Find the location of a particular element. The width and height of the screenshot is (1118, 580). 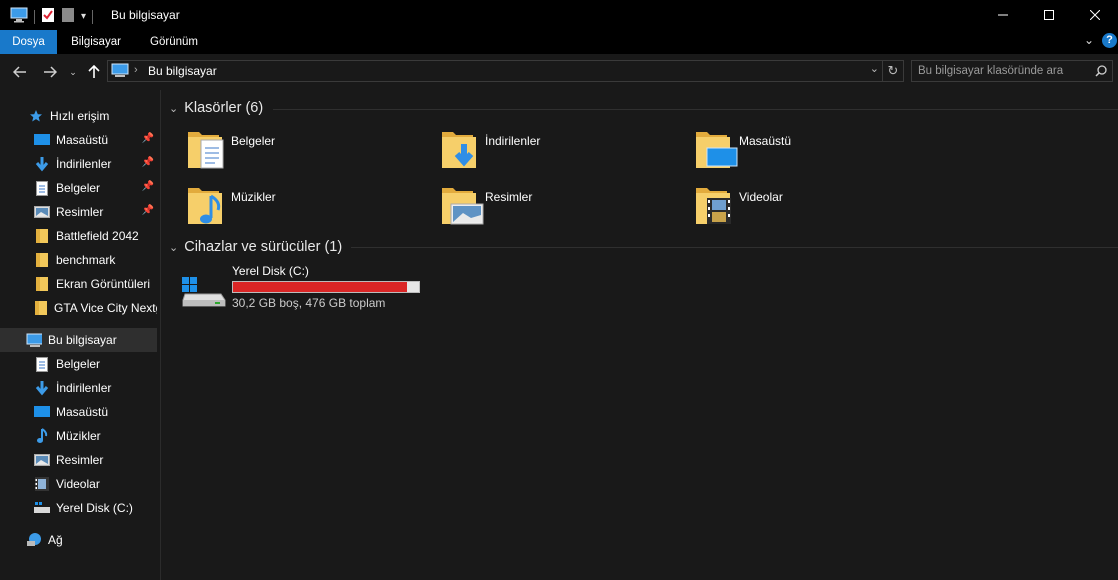

sidebar-item-label: Müzikler is located at coordinates (78, 436).